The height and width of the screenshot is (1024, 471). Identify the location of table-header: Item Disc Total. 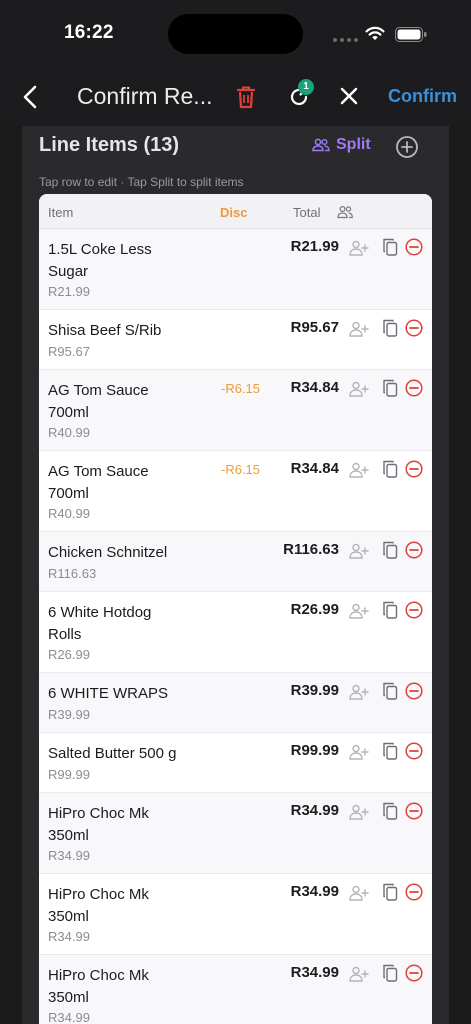
(235, 211).